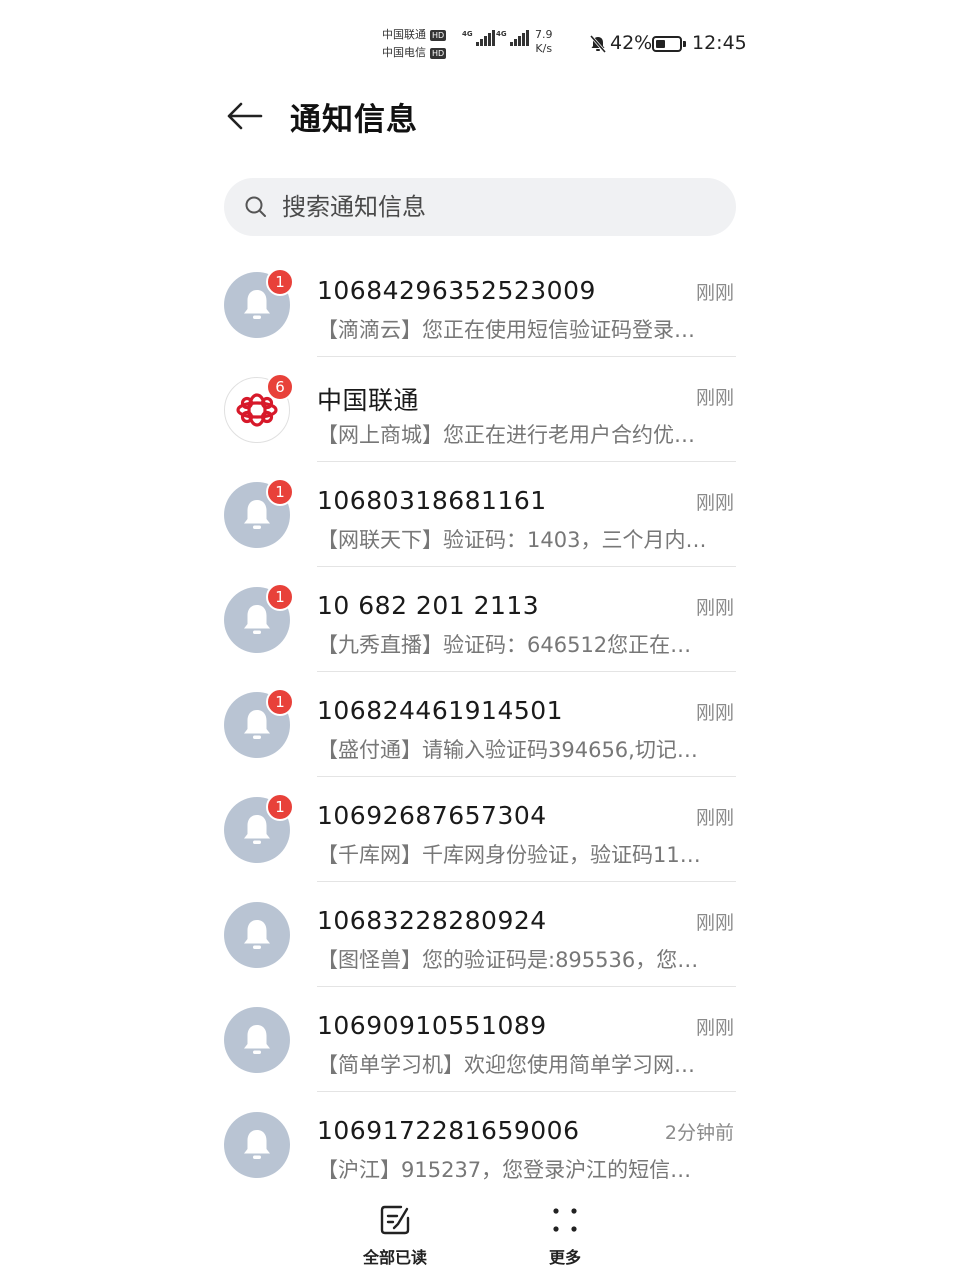  Describe the element at coordinates (512, 38) in the screenshot. I see `signal-icon-2: 4G` at that location.